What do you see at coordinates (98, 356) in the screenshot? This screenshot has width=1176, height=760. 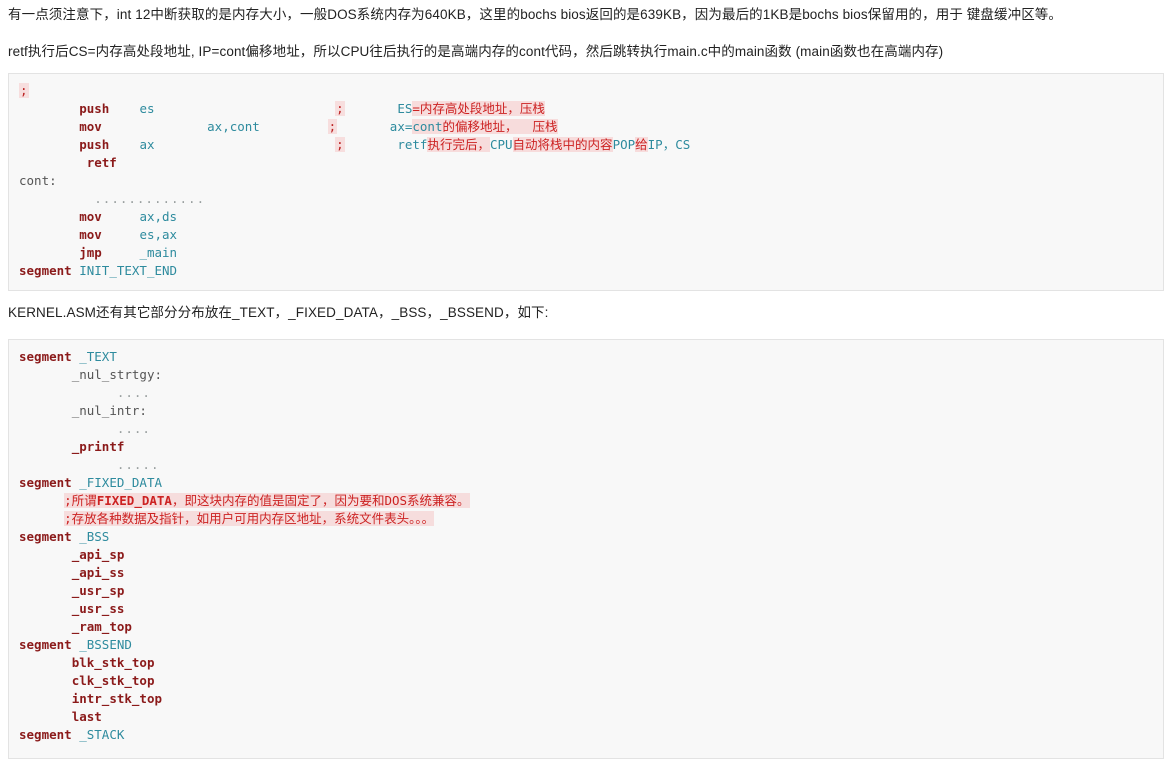 I see `segment-name: _TEXT` at bounding box center [98, 356].